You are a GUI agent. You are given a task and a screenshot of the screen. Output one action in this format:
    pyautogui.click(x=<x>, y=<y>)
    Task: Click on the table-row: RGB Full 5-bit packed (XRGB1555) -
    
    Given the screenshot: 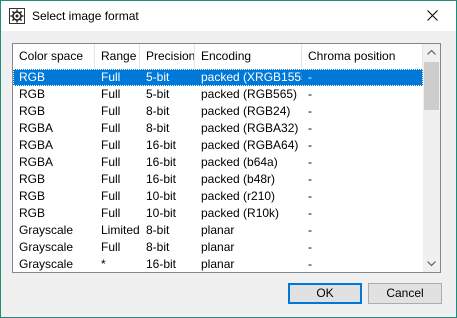 What is the action you would take?
    pyautogui.click(x=218, y=77)
    